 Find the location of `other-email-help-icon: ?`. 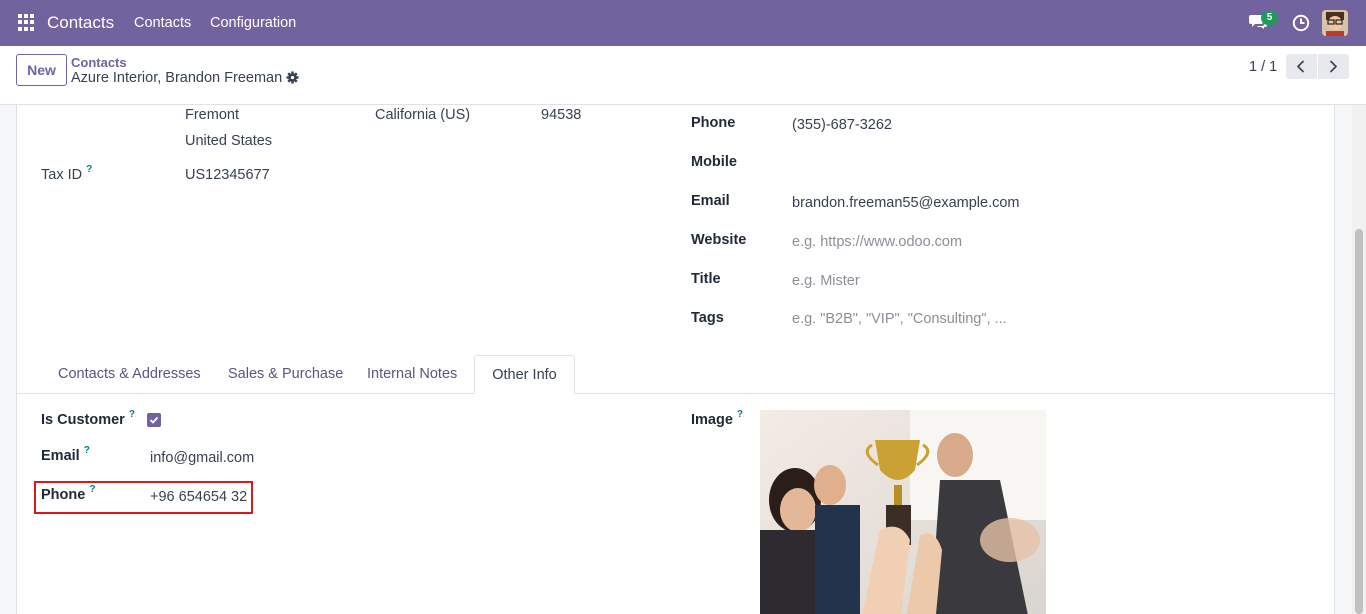

other-email-help-icon: ? is located at coordinates (87, 450).